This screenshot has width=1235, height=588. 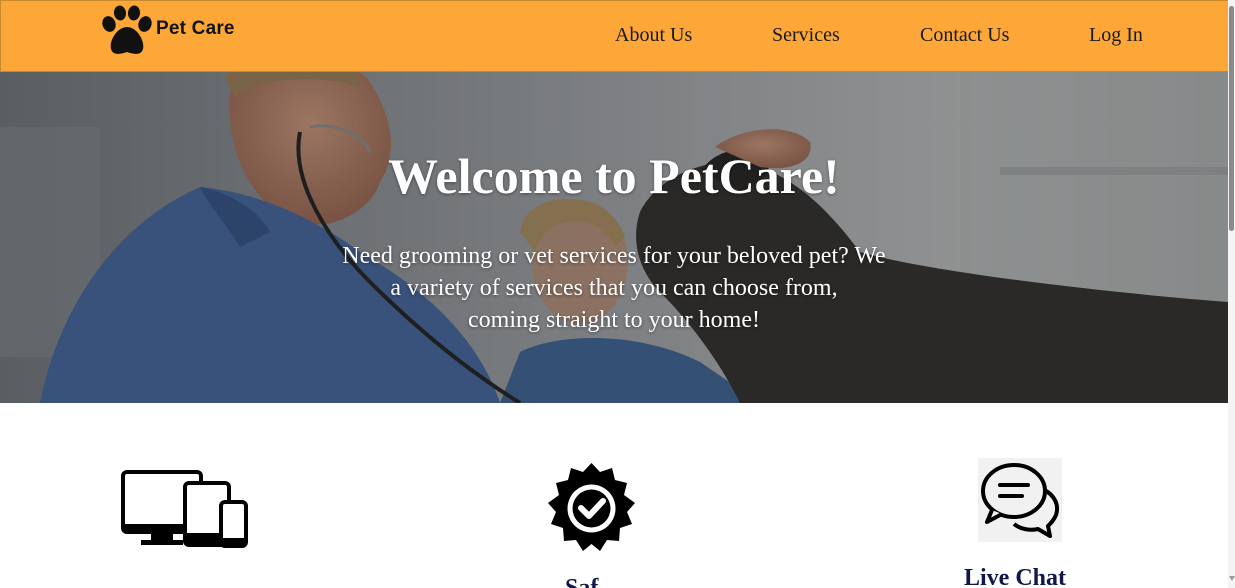 I want to click on scroll-down-arrow-icon, so click(x=1232, y=578).